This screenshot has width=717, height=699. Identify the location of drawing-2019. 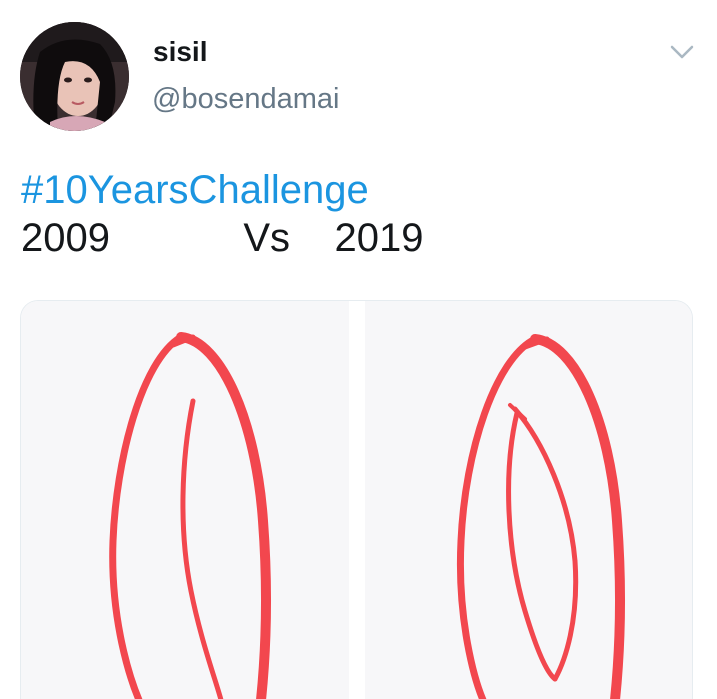
(541, 516).